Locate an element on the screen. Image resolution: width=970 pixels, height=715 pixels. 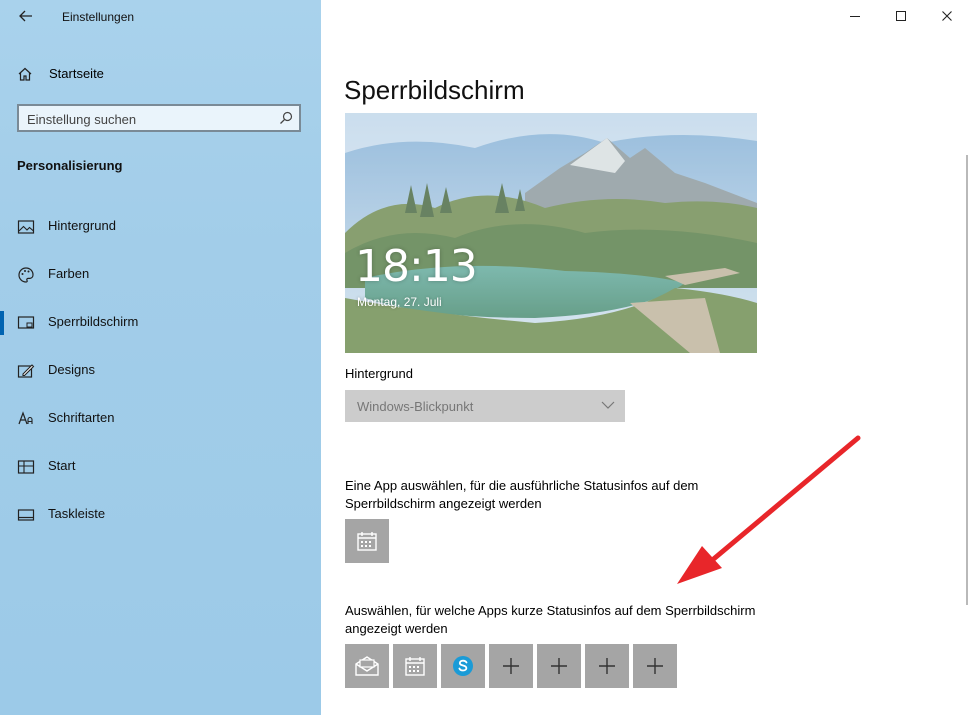
background-select-value: Windows-Blickpunkt is located at coordinates (415, 406).